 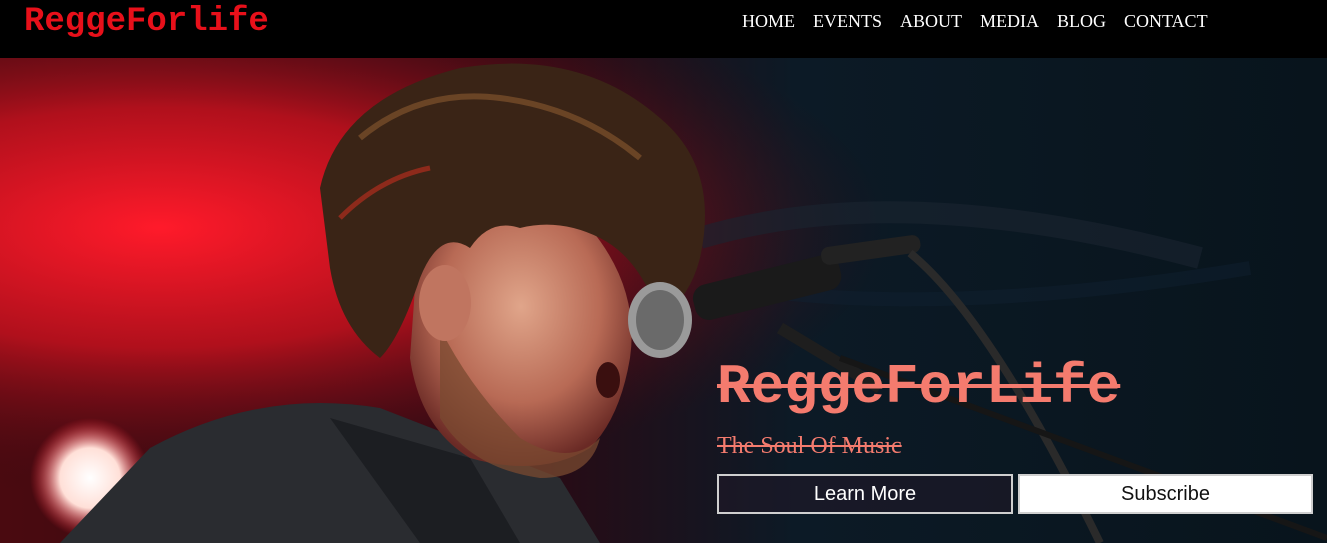 I want to click on subscribe-button: Subscribe, so click(x=1165, y=494).